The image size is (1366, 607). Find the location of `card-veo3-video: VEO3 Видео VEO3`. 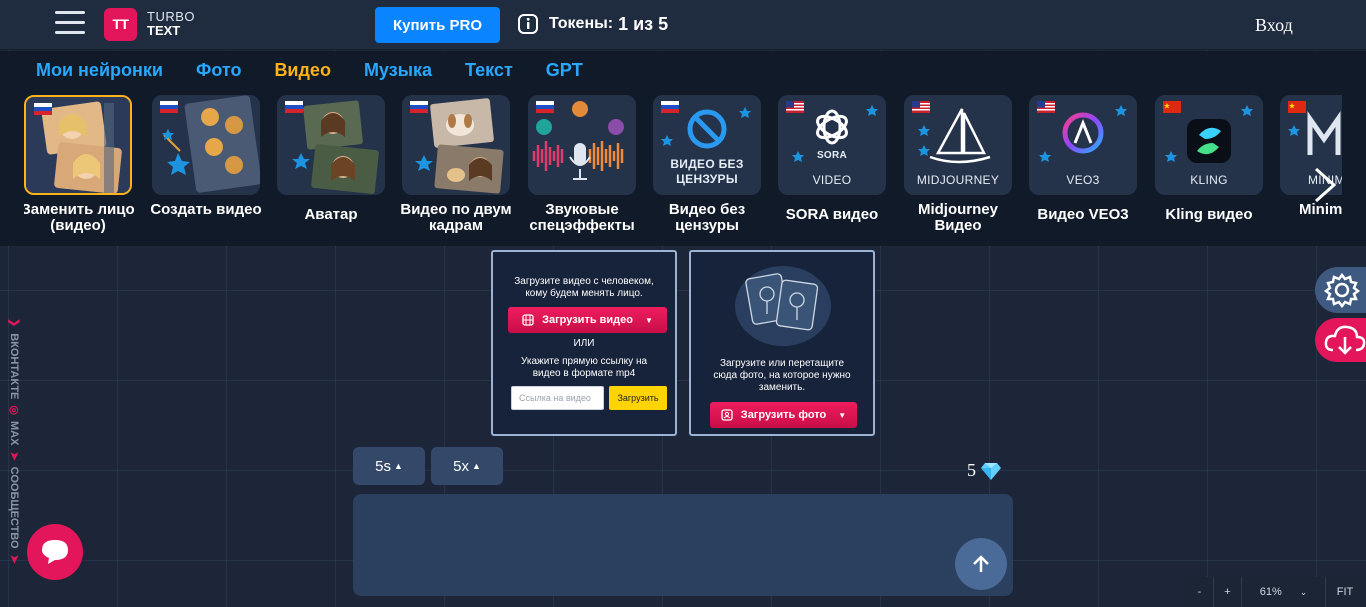

card-veo3-video: VEO3 Видео VEO3 is located at coordinates (1083, 159).